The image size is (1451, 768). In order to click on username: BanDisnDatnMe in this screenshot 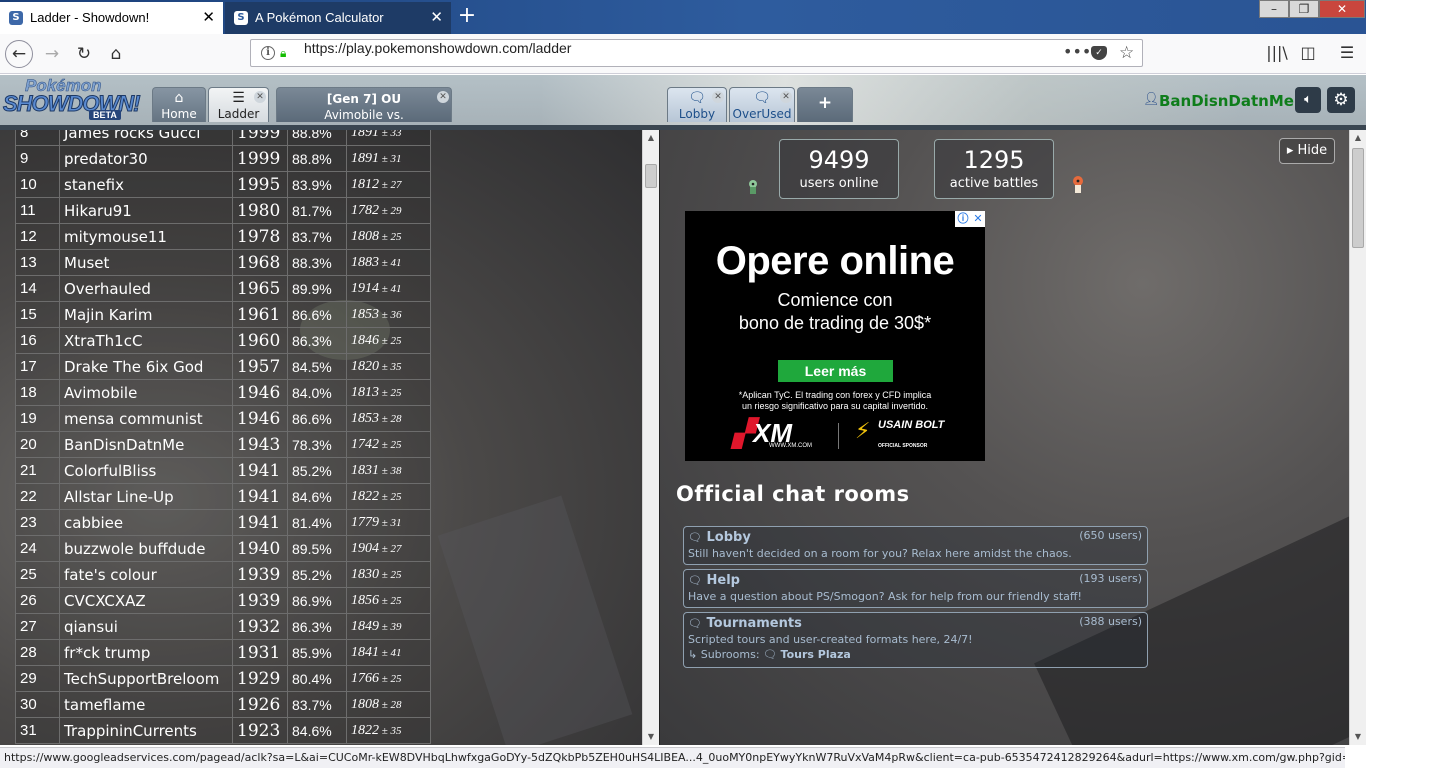, I will do `click(1226, 101)`.